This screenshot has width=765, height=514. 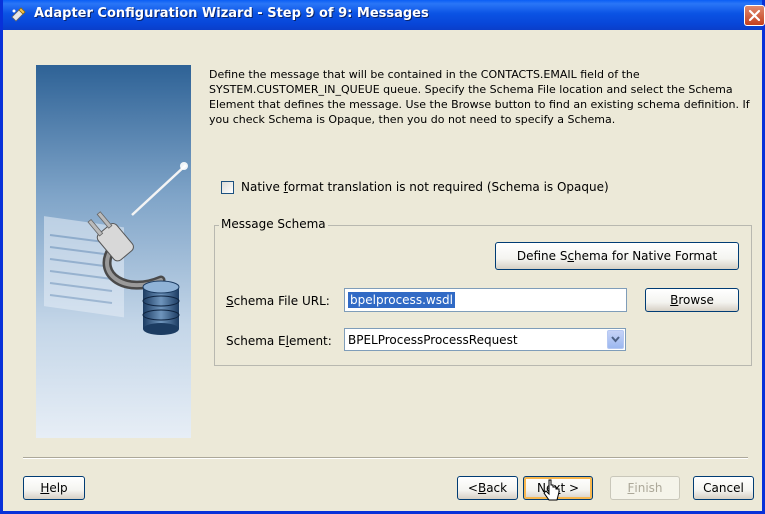 I want to click on wizard-side-graphic, so click(x=113, y=251).